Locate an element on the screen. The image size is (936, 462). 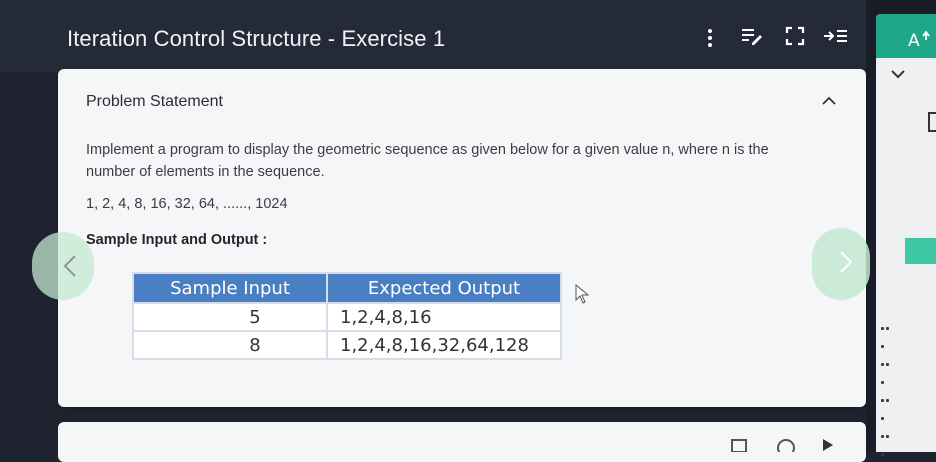
svg-text: A is located at coordinates (914, 39).